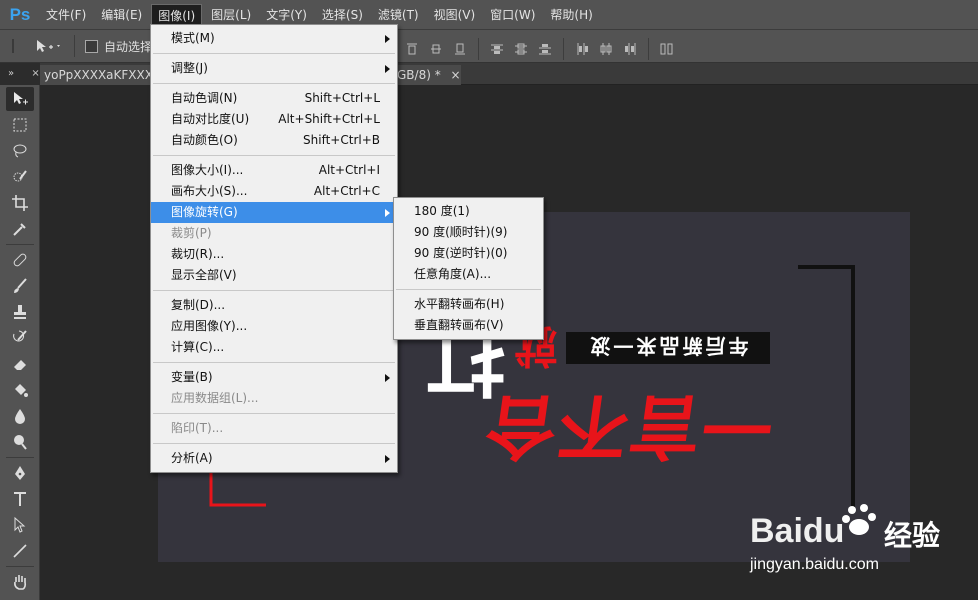 The image size is (978, 600). What do you see at coordinates (274, 275) in the screenshot?
I see `menu-item-reveal-all: 显示全部(V)` at bounding box center [274, 275].